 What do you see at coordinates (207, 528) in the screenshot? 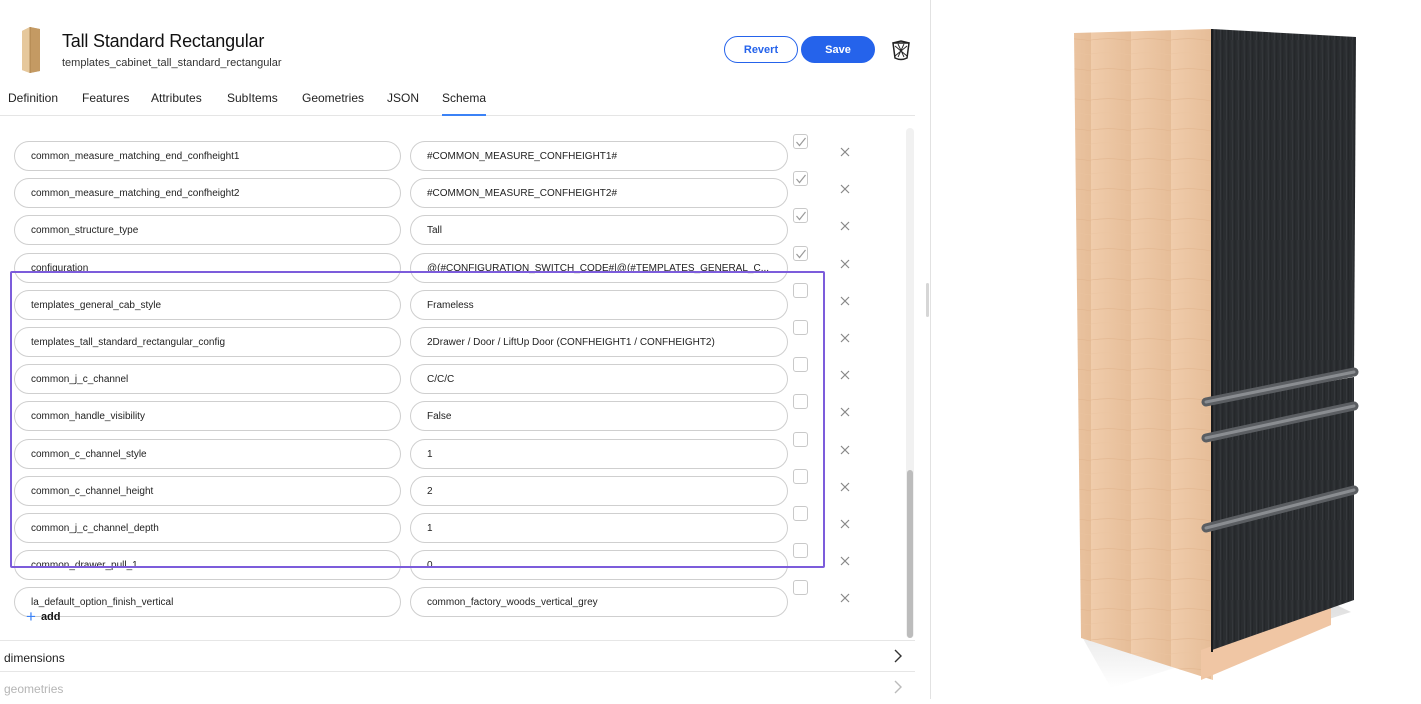
I see `key-input: common_j_c_channel_depth` at bounding box center [207, 528].